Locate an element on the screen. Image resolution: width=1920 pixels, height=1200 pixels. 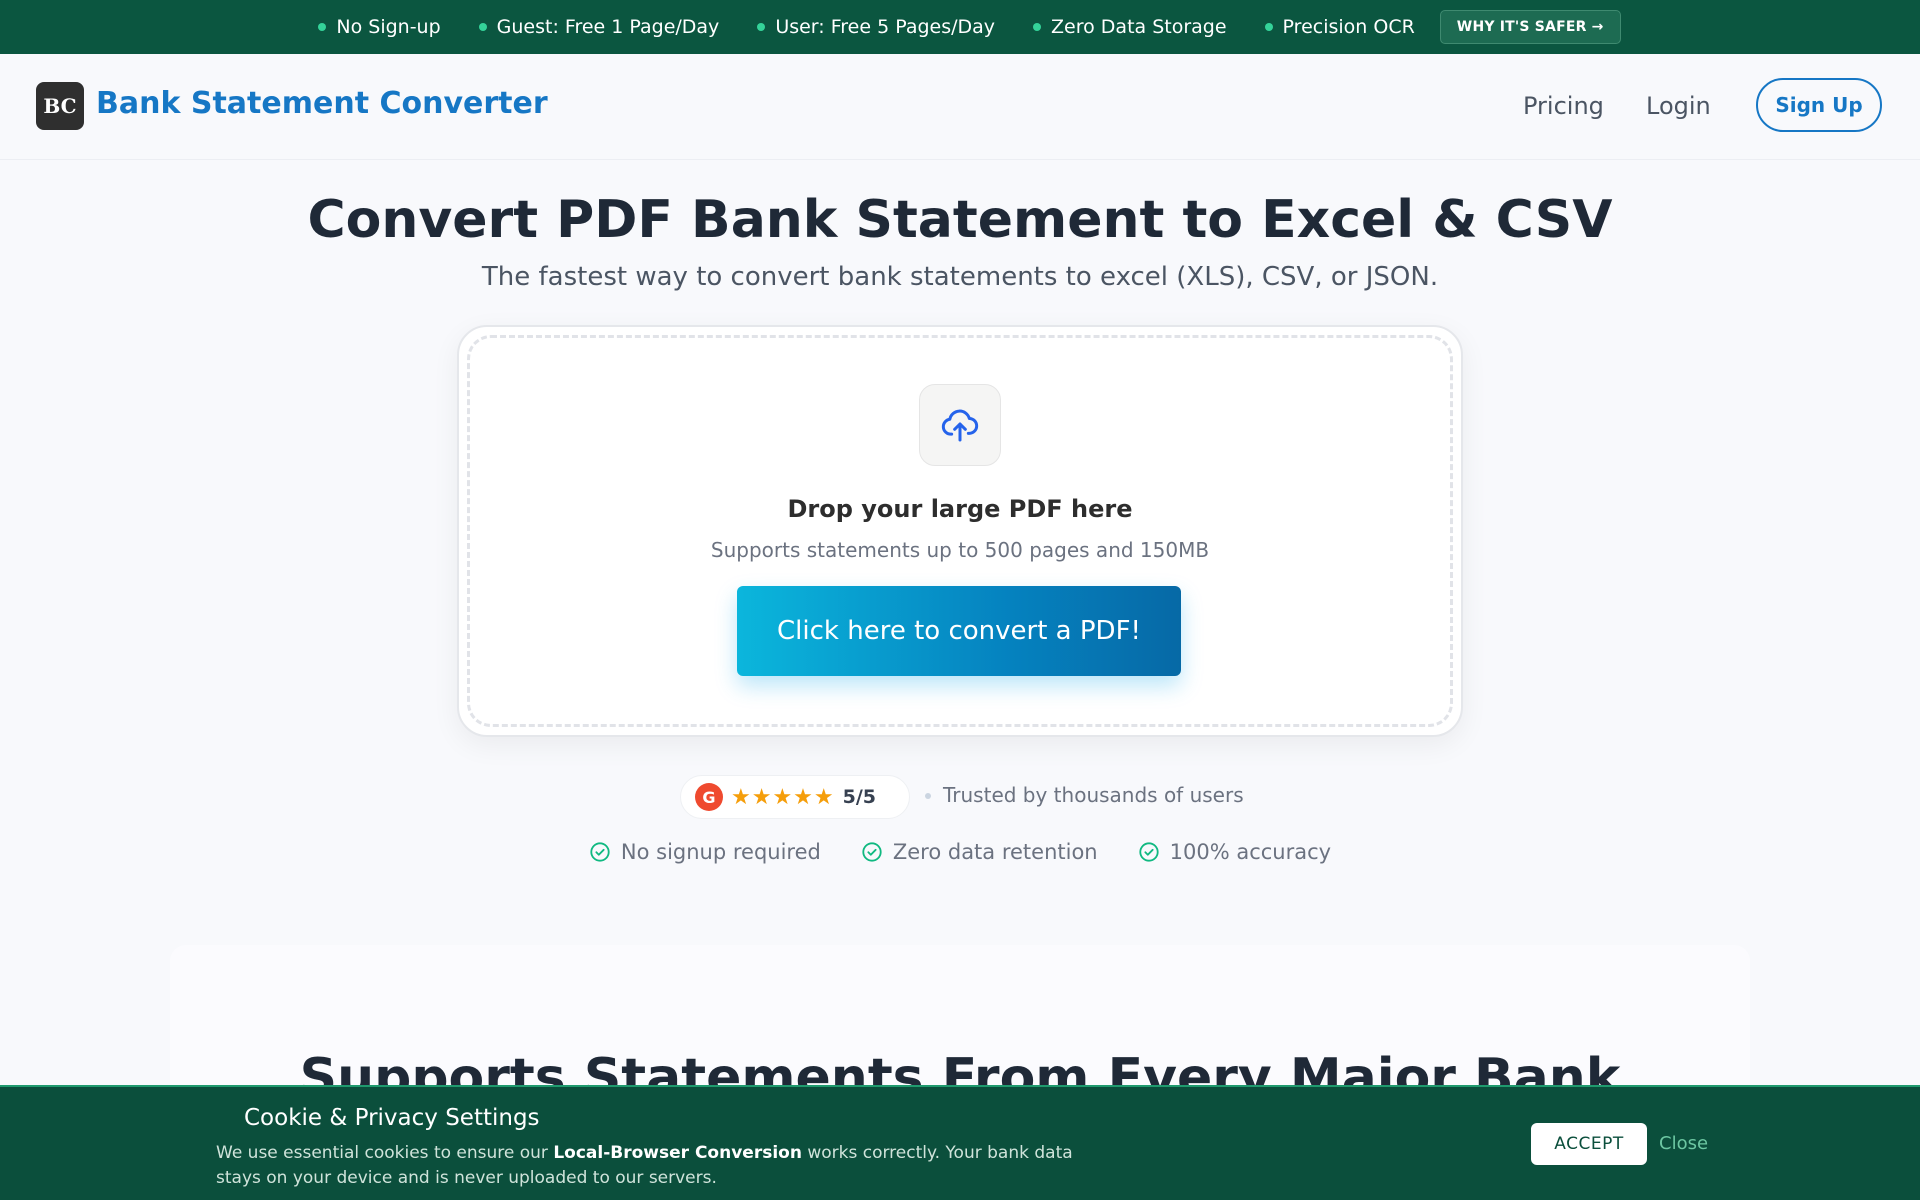
nav-login-link: Login is located at coordinates (1678, 106).